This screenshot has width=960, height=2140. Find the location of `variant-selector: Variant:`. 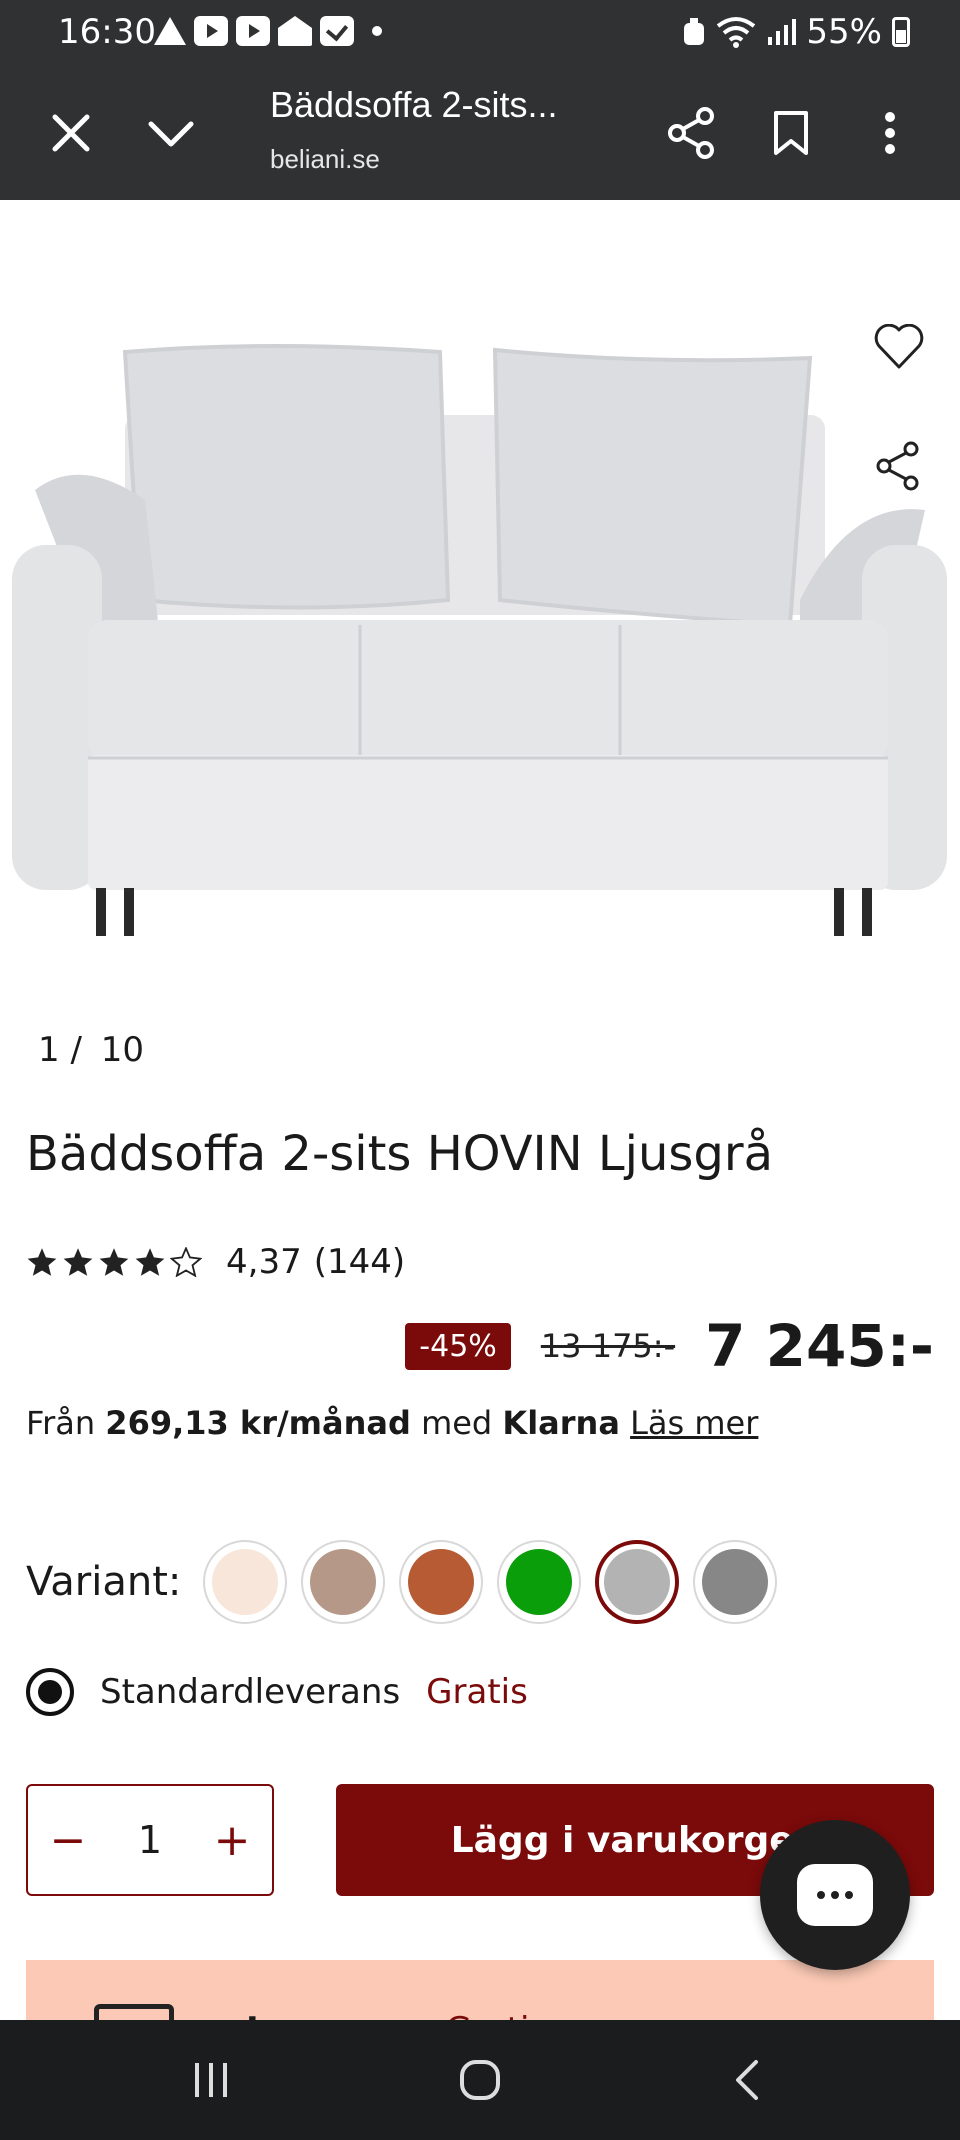

variant-selector: Variant: is located at coordinates (408, 1582).